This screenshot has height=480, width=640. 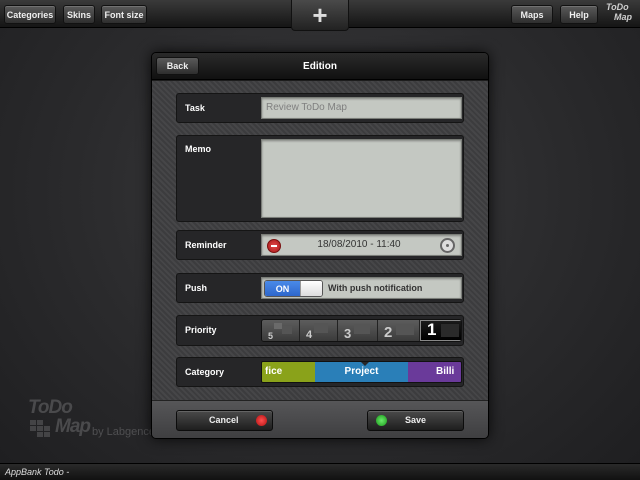 I want to click on push-row: Push ON With push notification, so click(x=320, y=288).